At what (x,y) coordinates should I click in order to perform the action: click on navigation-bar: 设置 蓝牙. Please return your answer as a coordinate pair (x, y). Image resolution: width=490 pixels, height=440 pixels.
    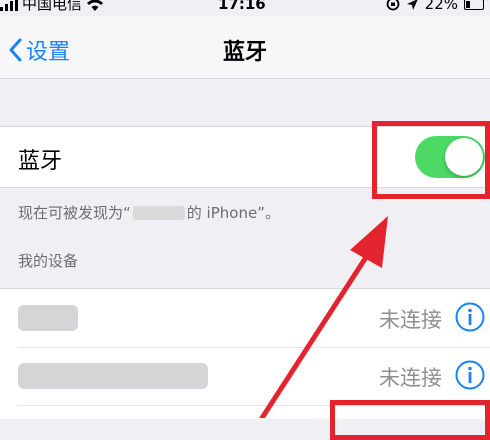
    Looking at the image, I should click on (245, 47).